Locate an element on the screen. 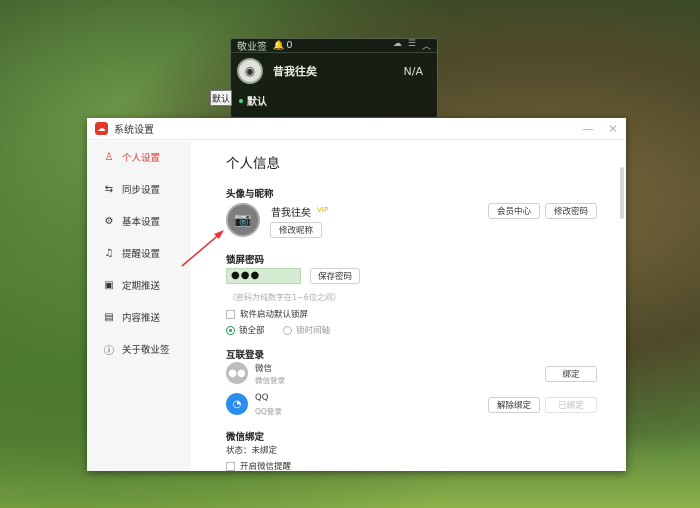 This screenshot has width=700, height=508. window-title: 系统设置 is located at coordinates (134, 130).